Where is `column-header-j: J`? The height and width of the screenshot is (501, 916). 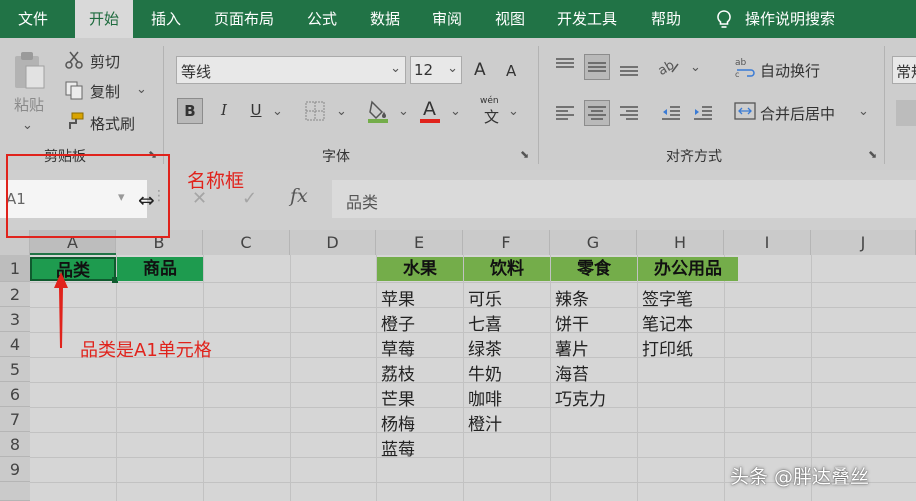 column-header-j: J is located at coordinates (863, 242).